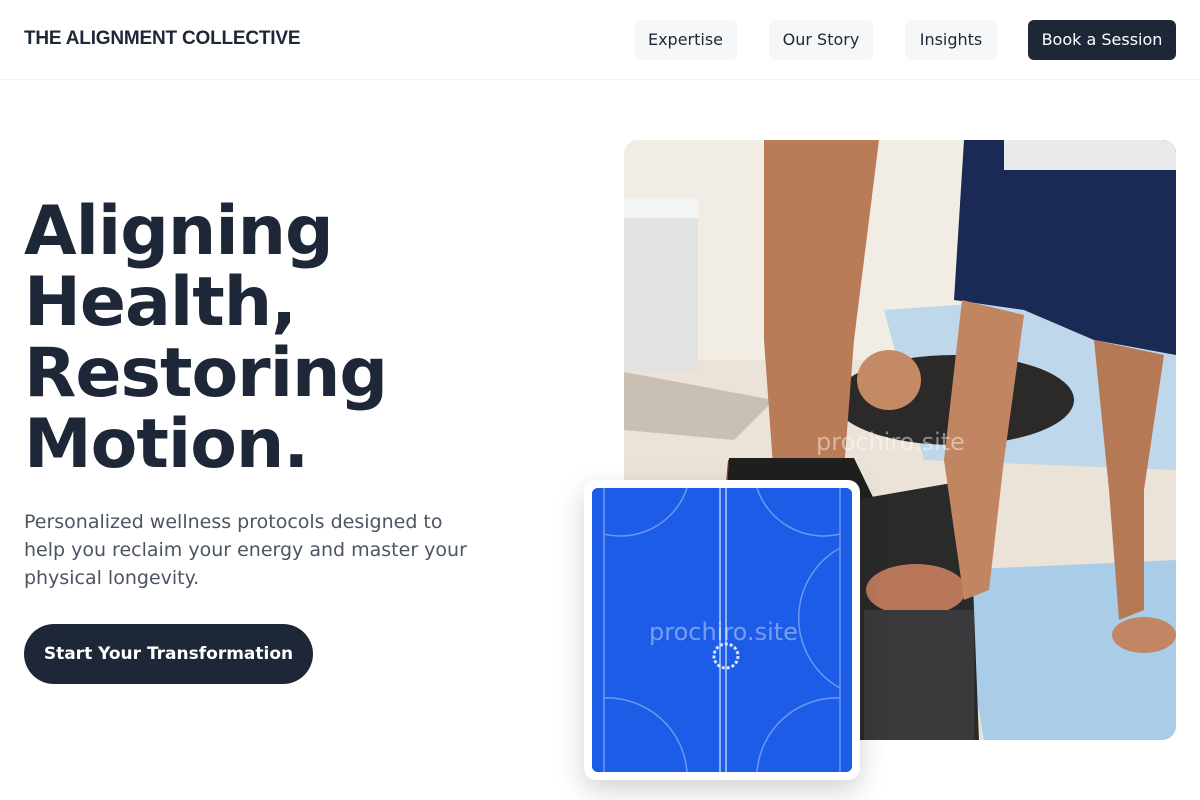 Image resolution: width=1200 pixels, height=800 pixels. Describe the element at coordinates (206, 373) in the screenshot. I see `headline-line-3: Restoring` at that location.